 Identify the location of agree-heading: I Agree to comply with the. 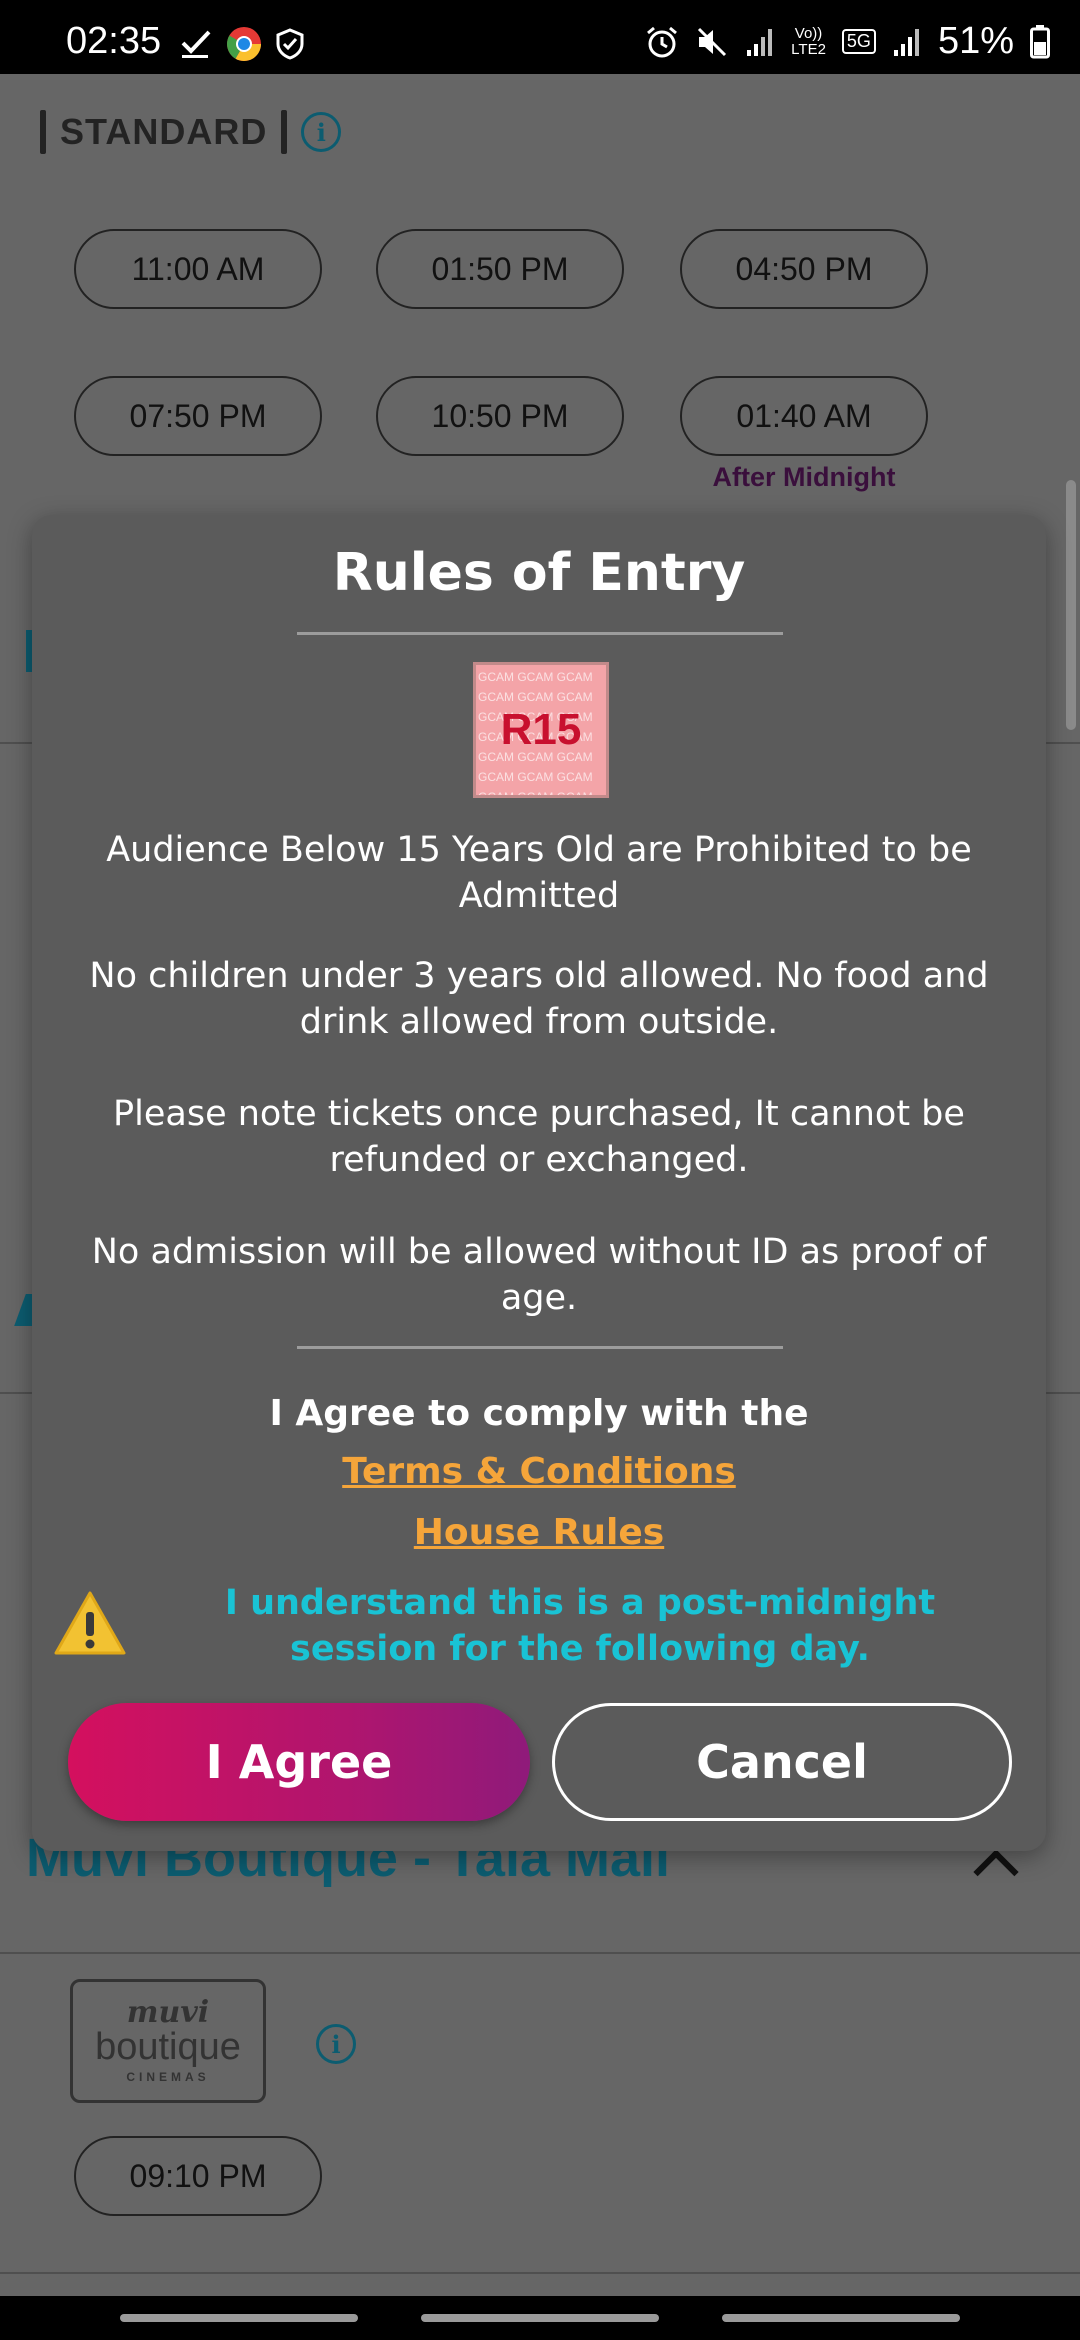
(539, 1413).